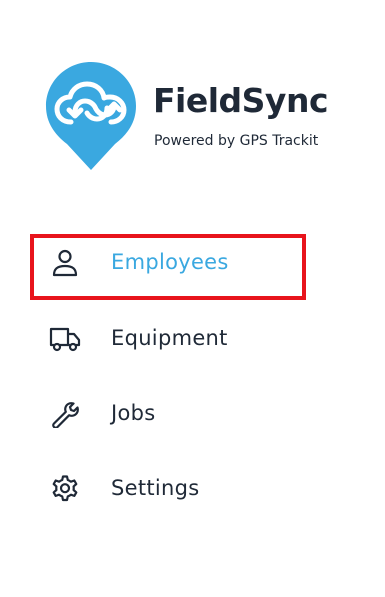  I want to click on brand-tagline: Powered by GPS Trackit, so click(236, 141).